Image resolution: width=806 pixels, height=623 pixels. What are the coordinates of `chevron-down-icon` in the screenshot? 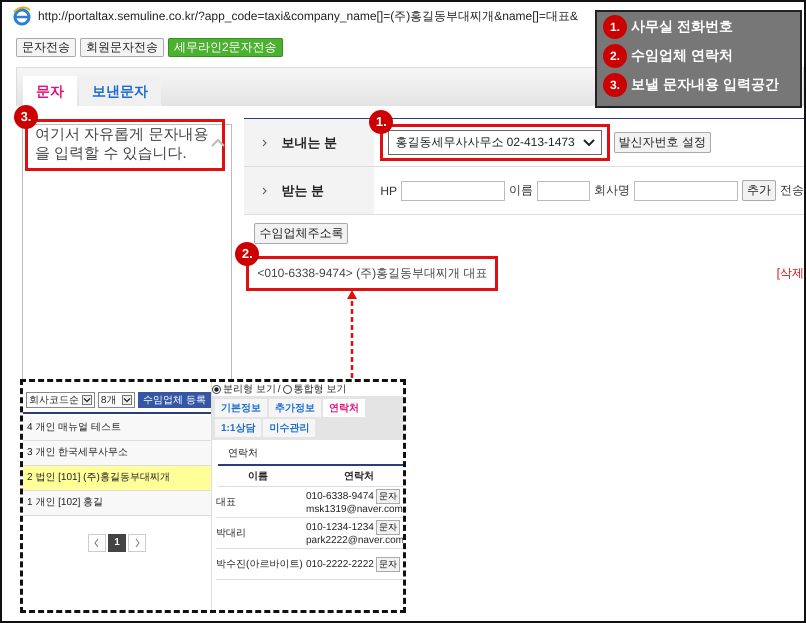 It's located at (588, 142).